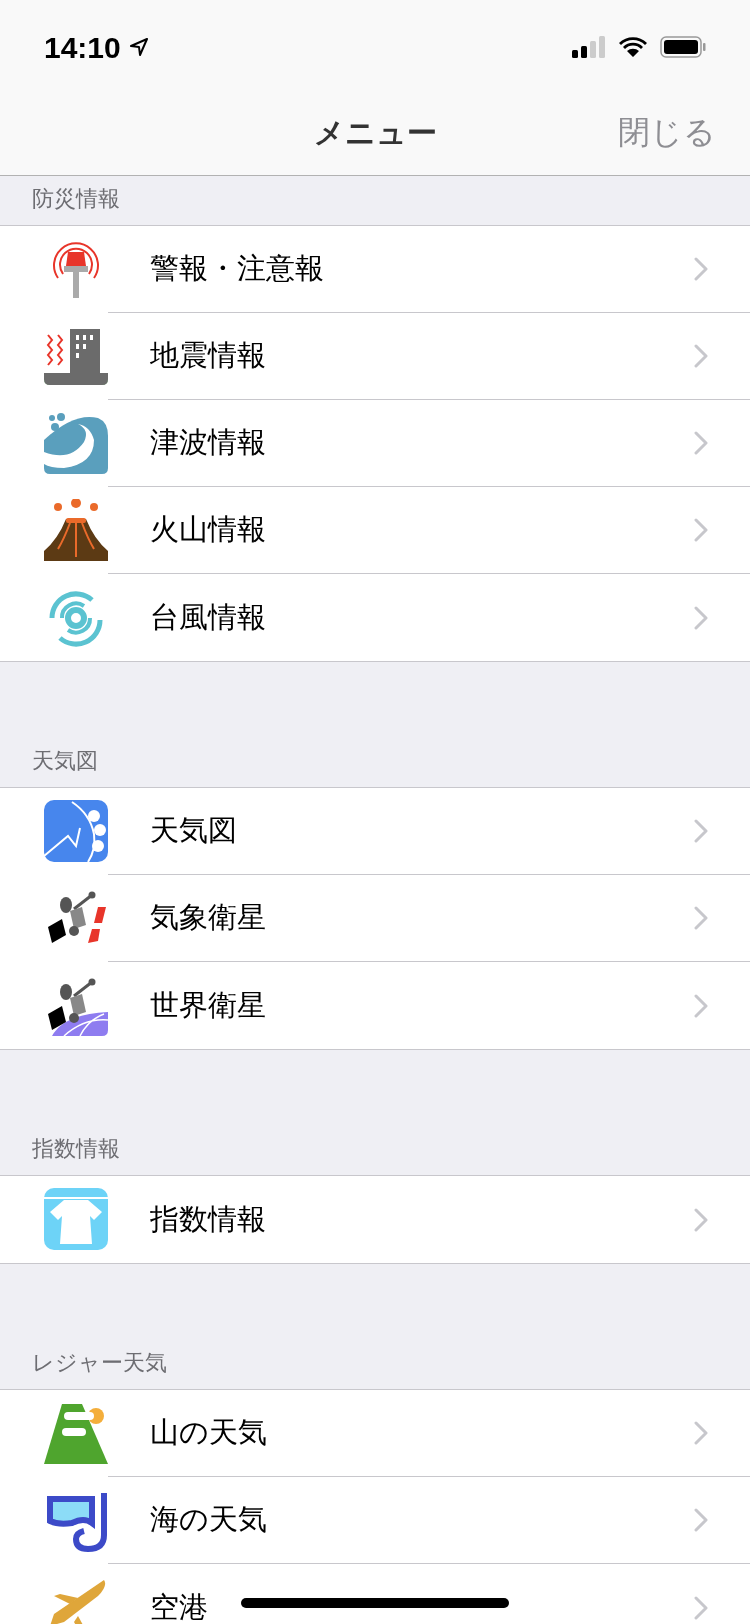 This screenshot has width=750, height=1624. What do you see at coordinates (76, 530) in the screenshot?
I see `volcano-icon` at bounding box center [76, 530].